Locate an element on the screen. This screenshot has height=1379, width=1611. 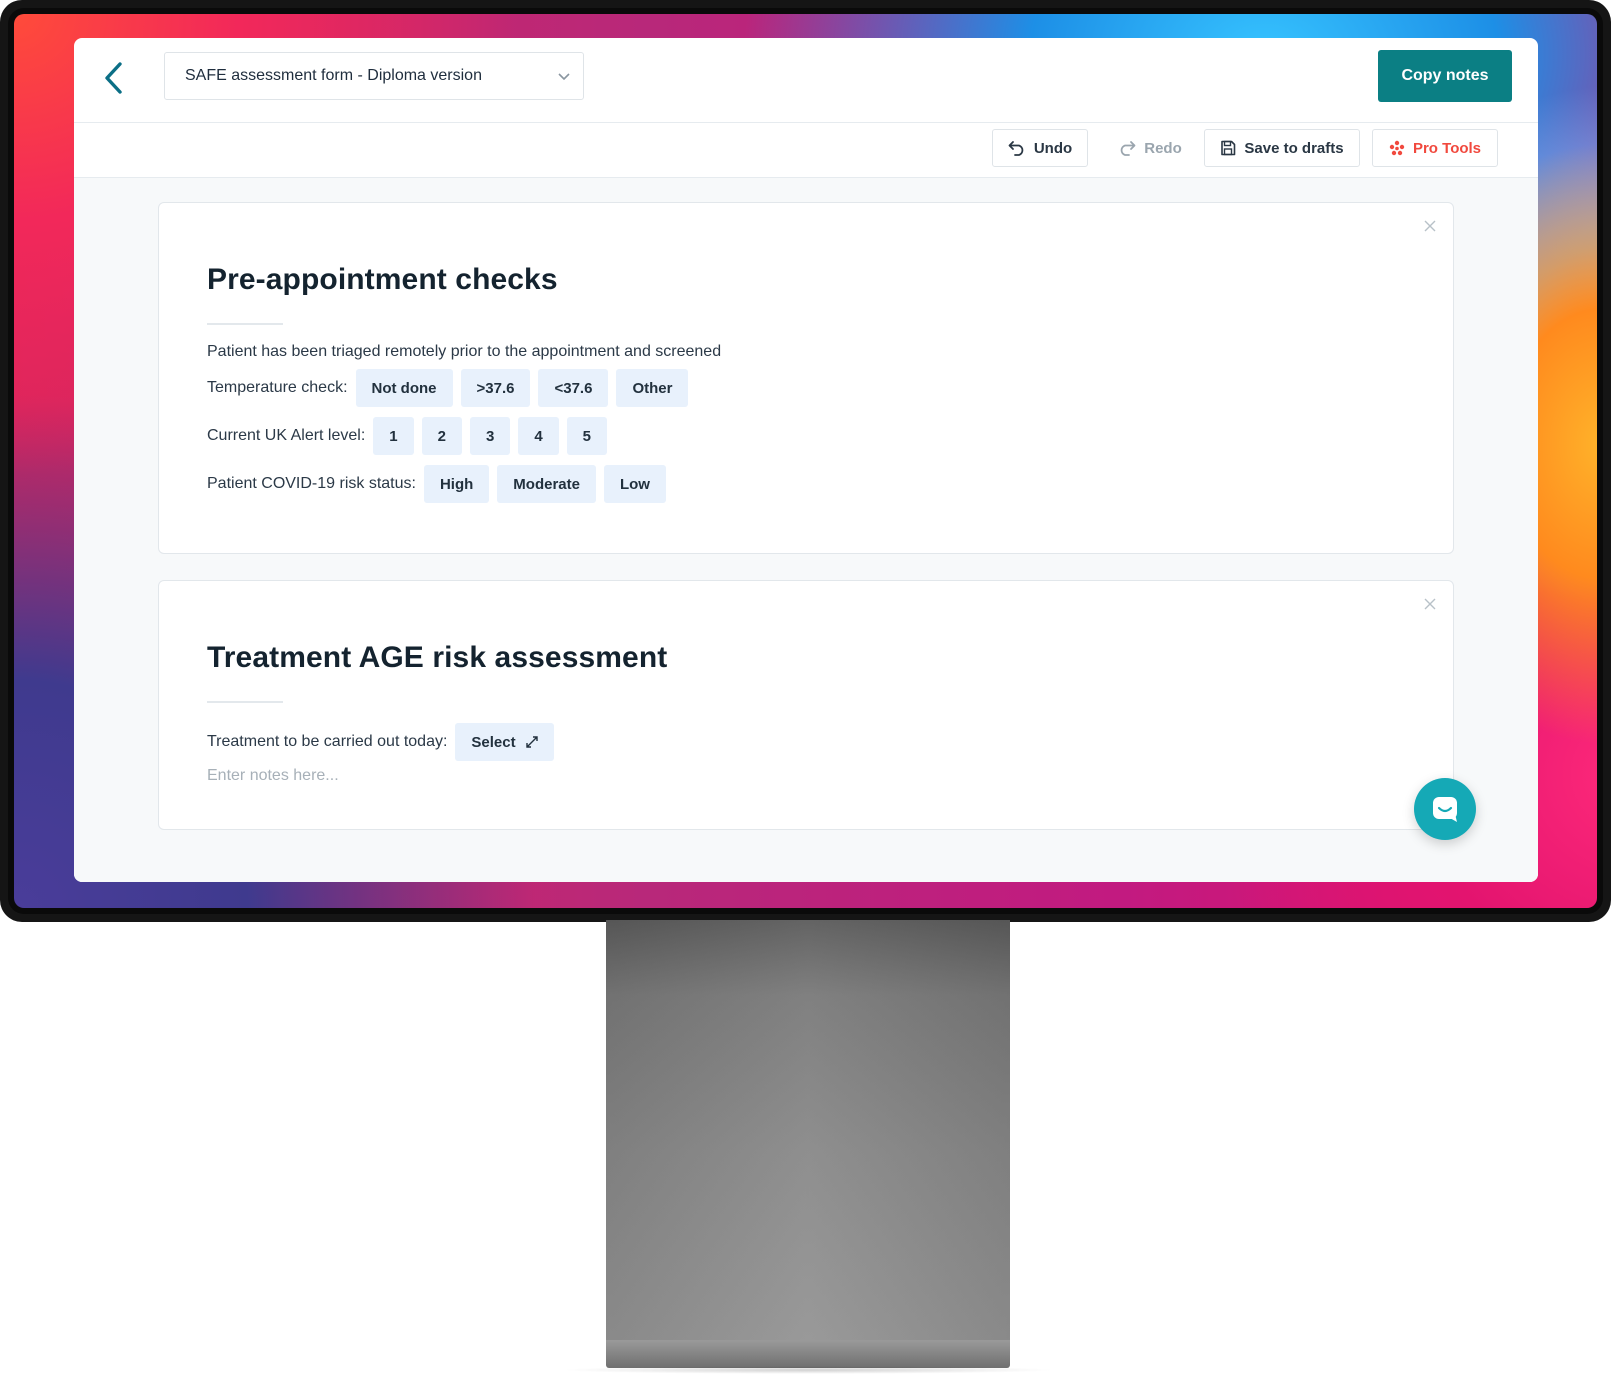
back-arrow-icon is located at coordinates (113, 78).